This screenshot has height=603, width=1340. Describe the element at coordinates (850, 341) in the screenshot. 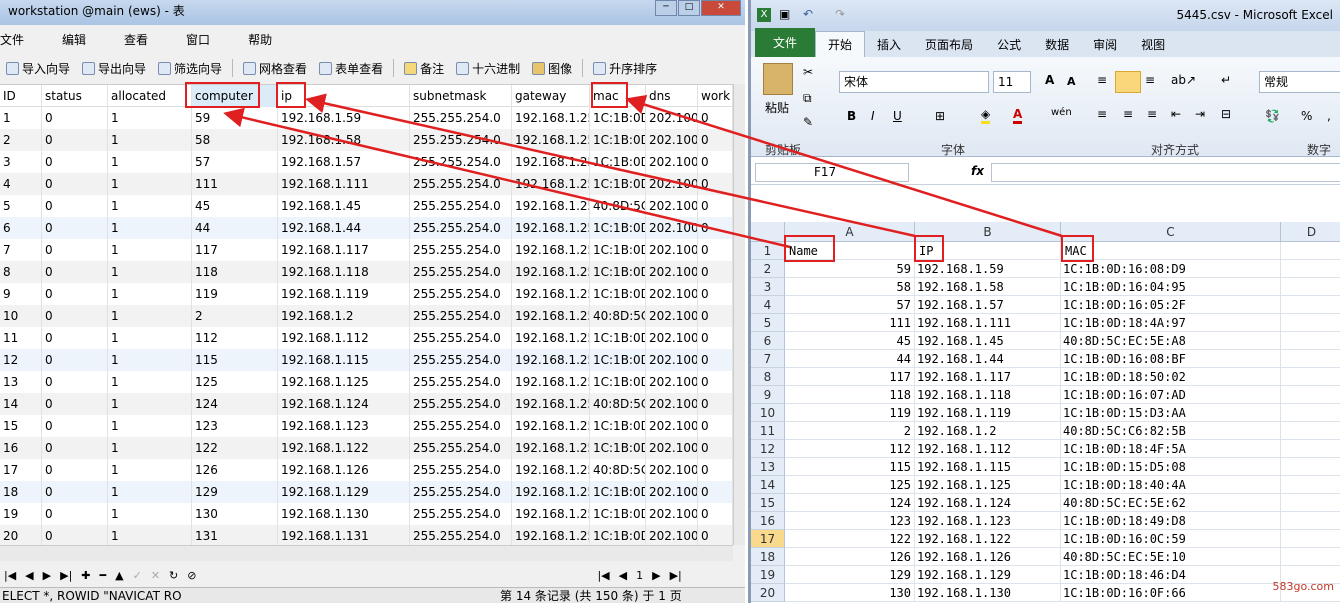

I see `sheet-cell: 45` at that location.